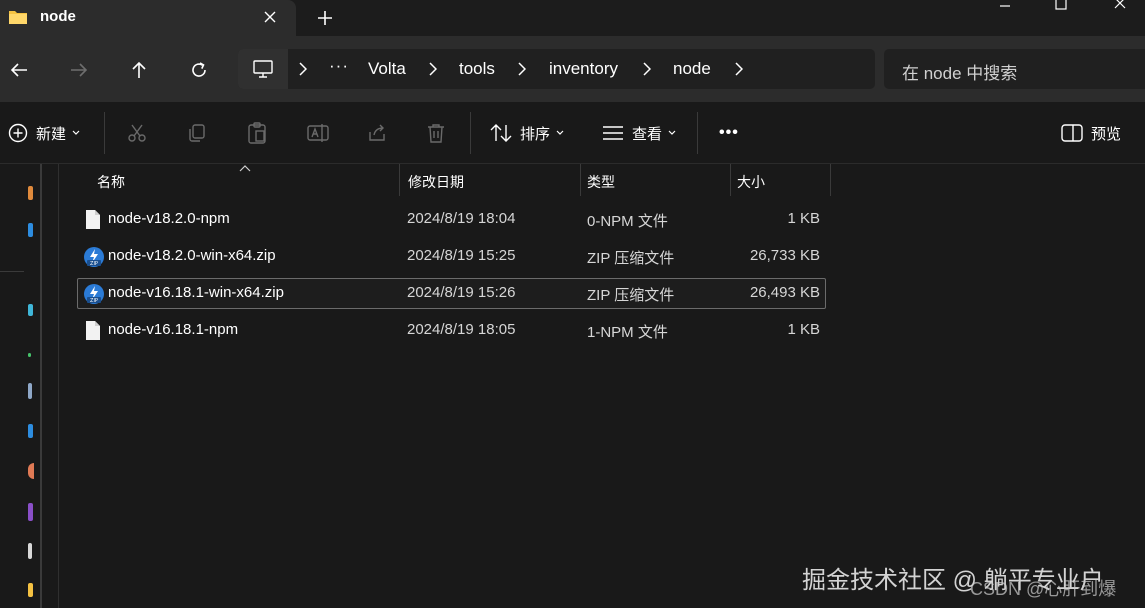 The height and width of the screenshot is (608, 1145). I want to click on close-icon, so click(1120, 7).